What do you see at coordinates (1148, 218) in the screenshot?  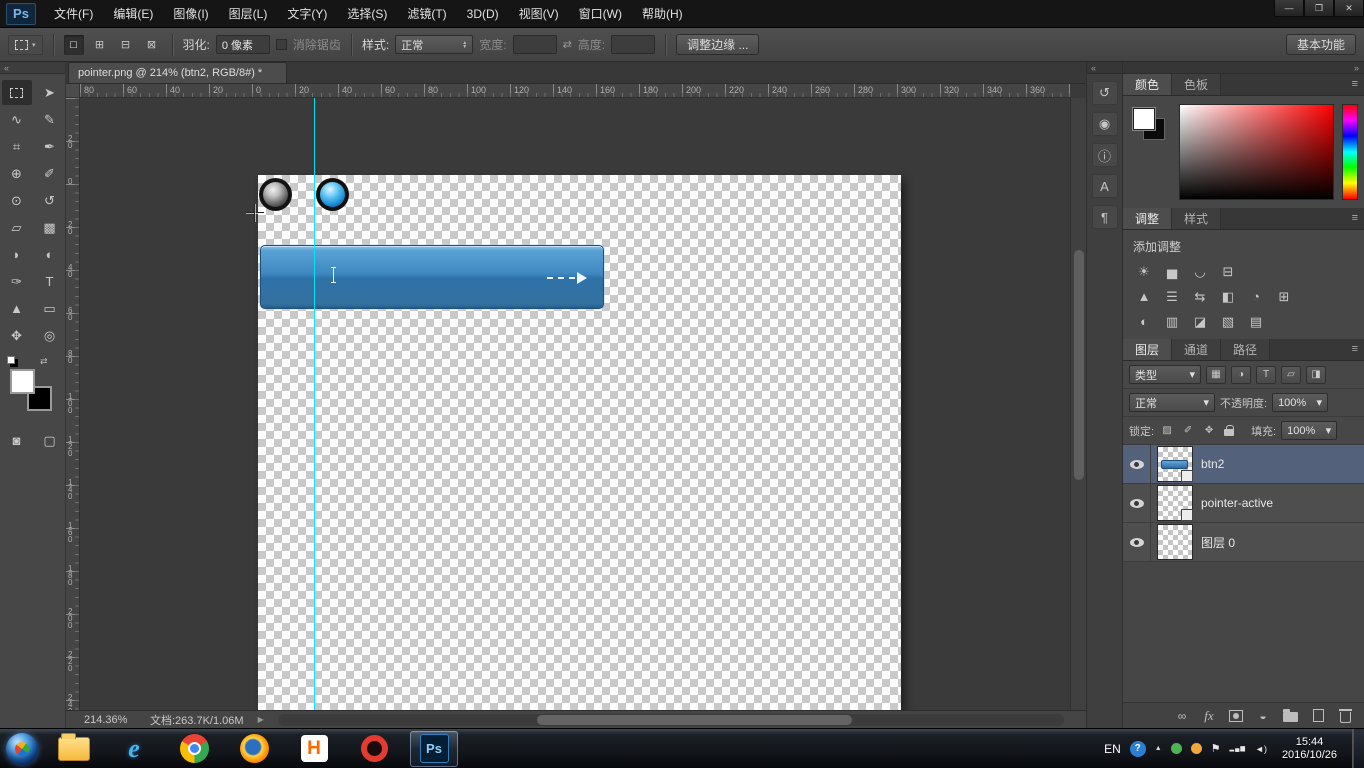 I see `tab-adjustments: 调整` at bounding box center [1148, 218].